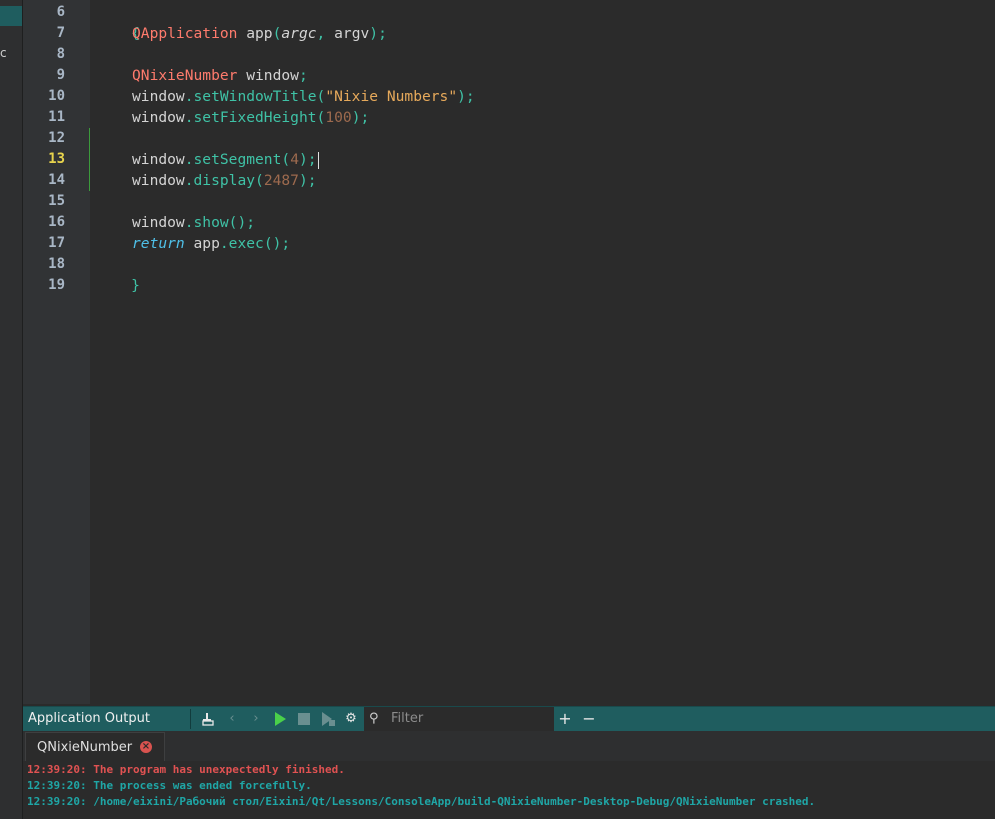 The height and width of the screenshot is (819, 995). What do you see at coordinates (268, 75) in the screenshot?
I see `var-token: window` at bounding box center [268, 75].